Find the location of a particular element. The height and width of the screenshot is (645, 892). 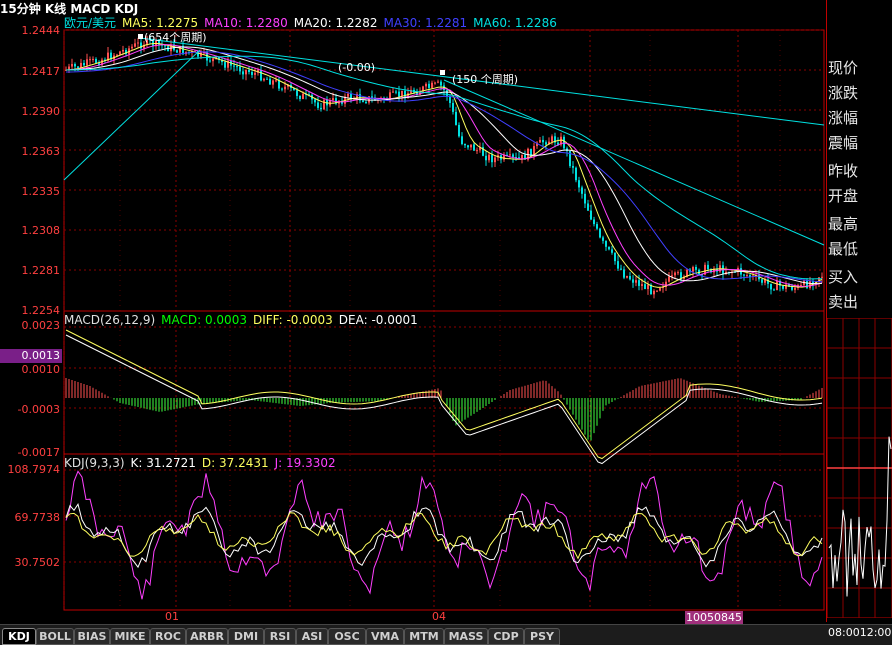

kdj-legend-item: D: 37.2431 is located at coordinates (235, 463).